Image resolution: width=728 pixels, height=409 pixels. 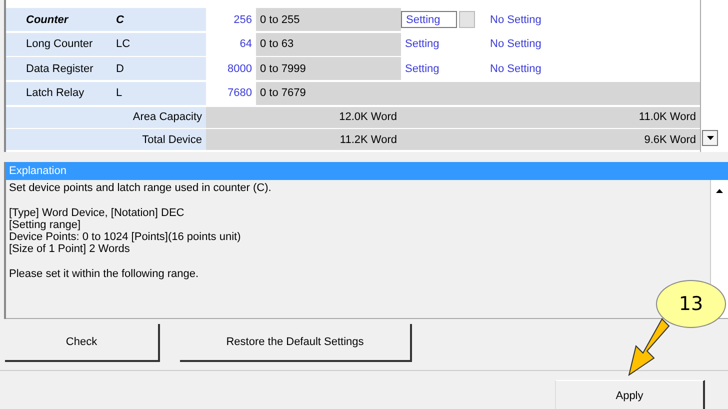 What do you see at coordinates (328, 68) in the screenshot?
I see `range-cell: 0 to 7999` at bounding box center [328, 68].